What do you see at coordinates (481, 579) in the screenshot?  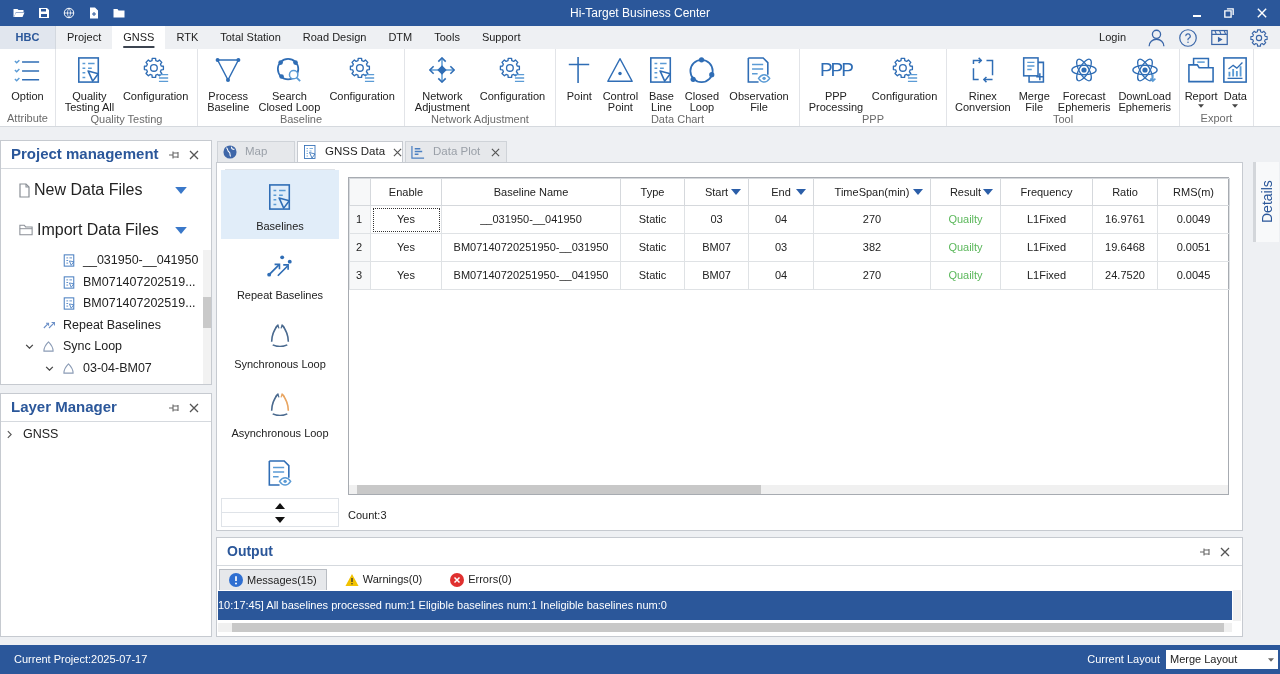 I see `output-tab: Errors(0)` at bounding box center [481, 579].